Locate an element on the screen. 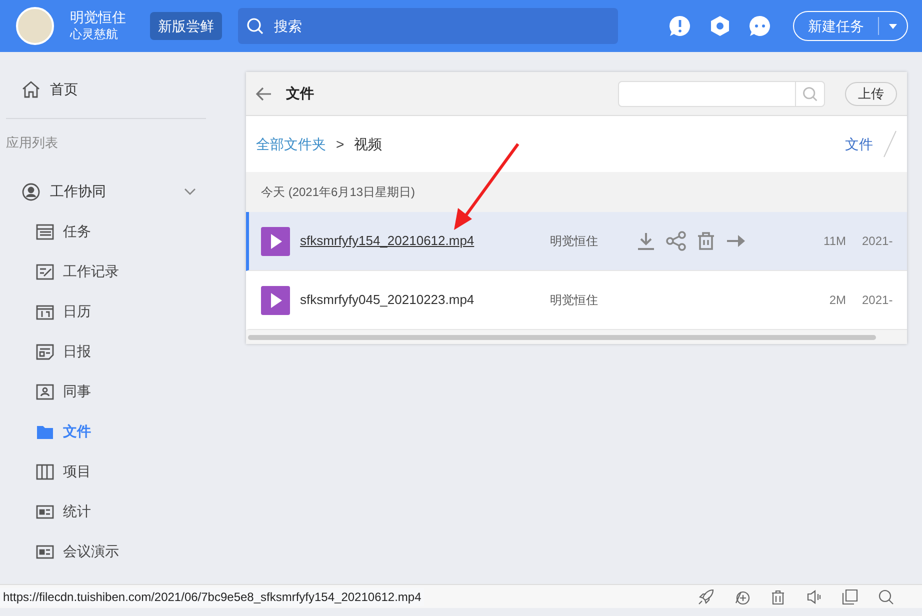 The height and width of the screenshot is (616, 922). sidebar-item: 日报 is located at coordinates (126, 351).